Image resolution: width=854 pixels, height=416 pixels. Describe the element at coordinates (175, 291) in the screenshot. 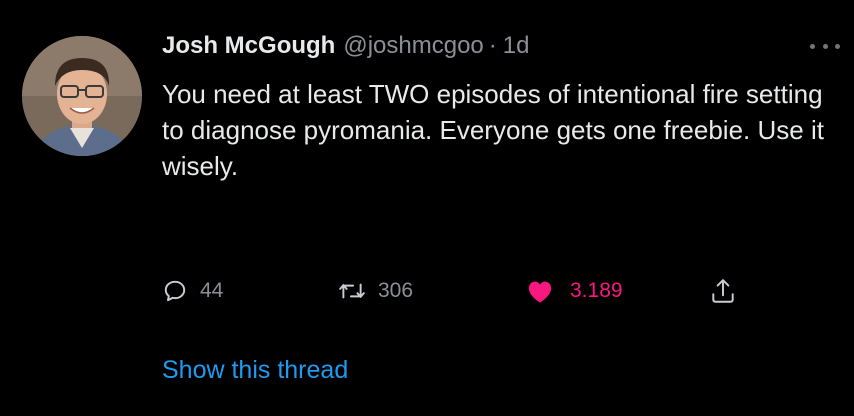

I see `reply-bubble-icon` at that location.